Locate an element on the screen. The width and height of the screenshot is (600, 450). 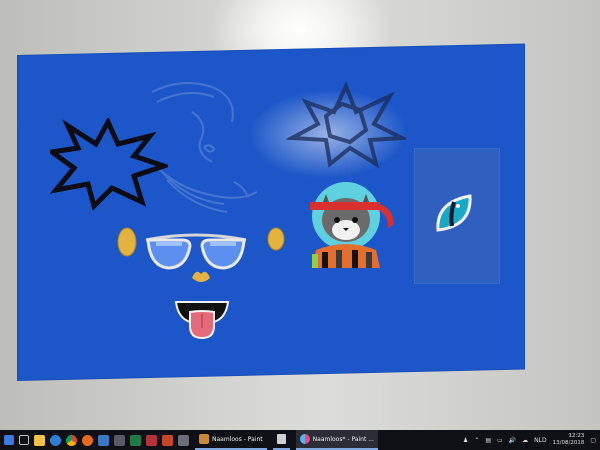
star-burst-shape is located at coordinates (109, 164).